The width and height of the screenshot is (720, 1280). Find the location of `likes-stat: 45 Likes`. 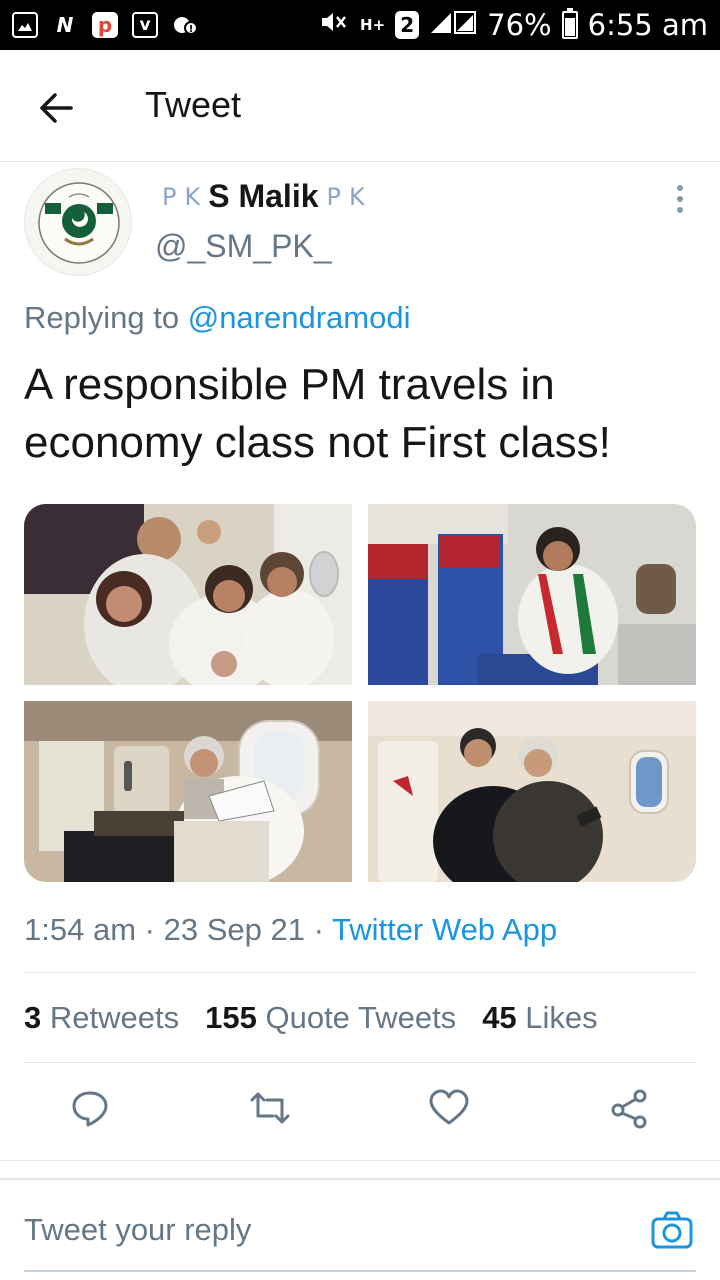

likes-stat: 45 Likes is located at coordinates (539, 1018).